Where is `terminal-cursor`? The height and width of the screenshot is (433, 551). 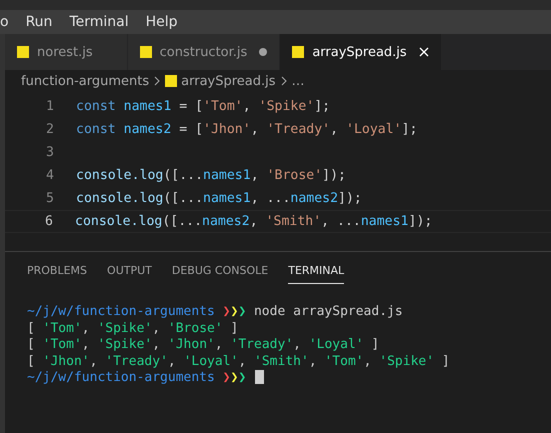
terminal-cursor is located at coordinates (259, 377).